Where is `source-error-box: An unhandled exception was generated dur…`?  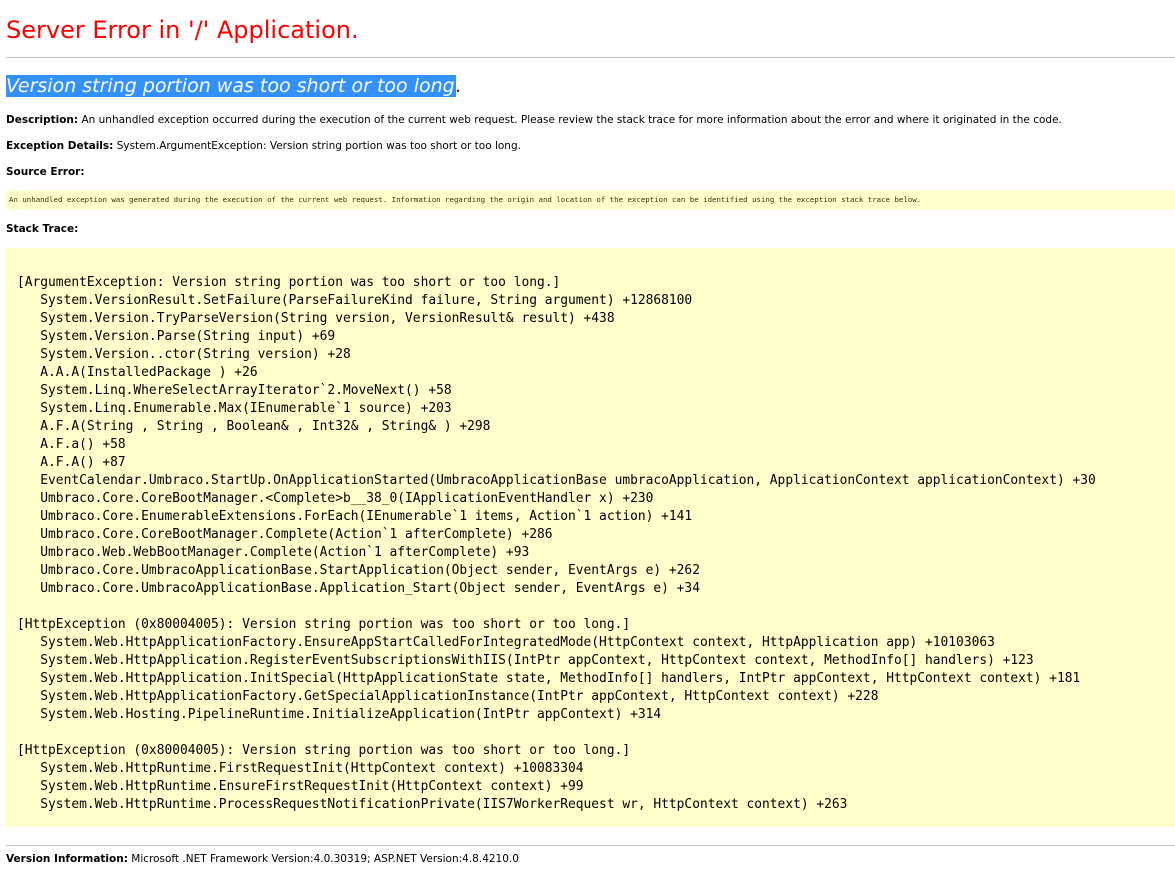 source-error-box: An unhandled exception was generated dur… is located at coordinates (590, 200).